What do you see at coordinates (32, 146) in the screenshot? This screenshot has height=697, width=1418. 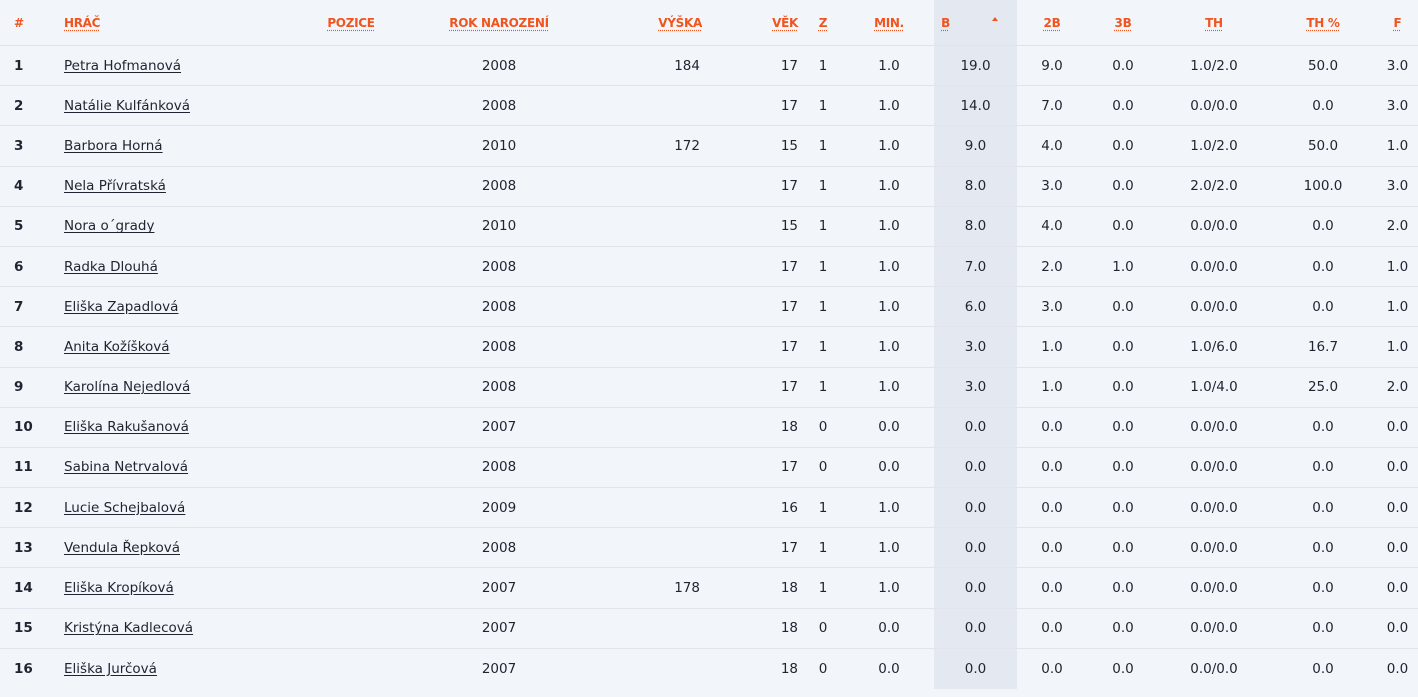 I see `rank-cell: 3` at bounding box center [32, 146].